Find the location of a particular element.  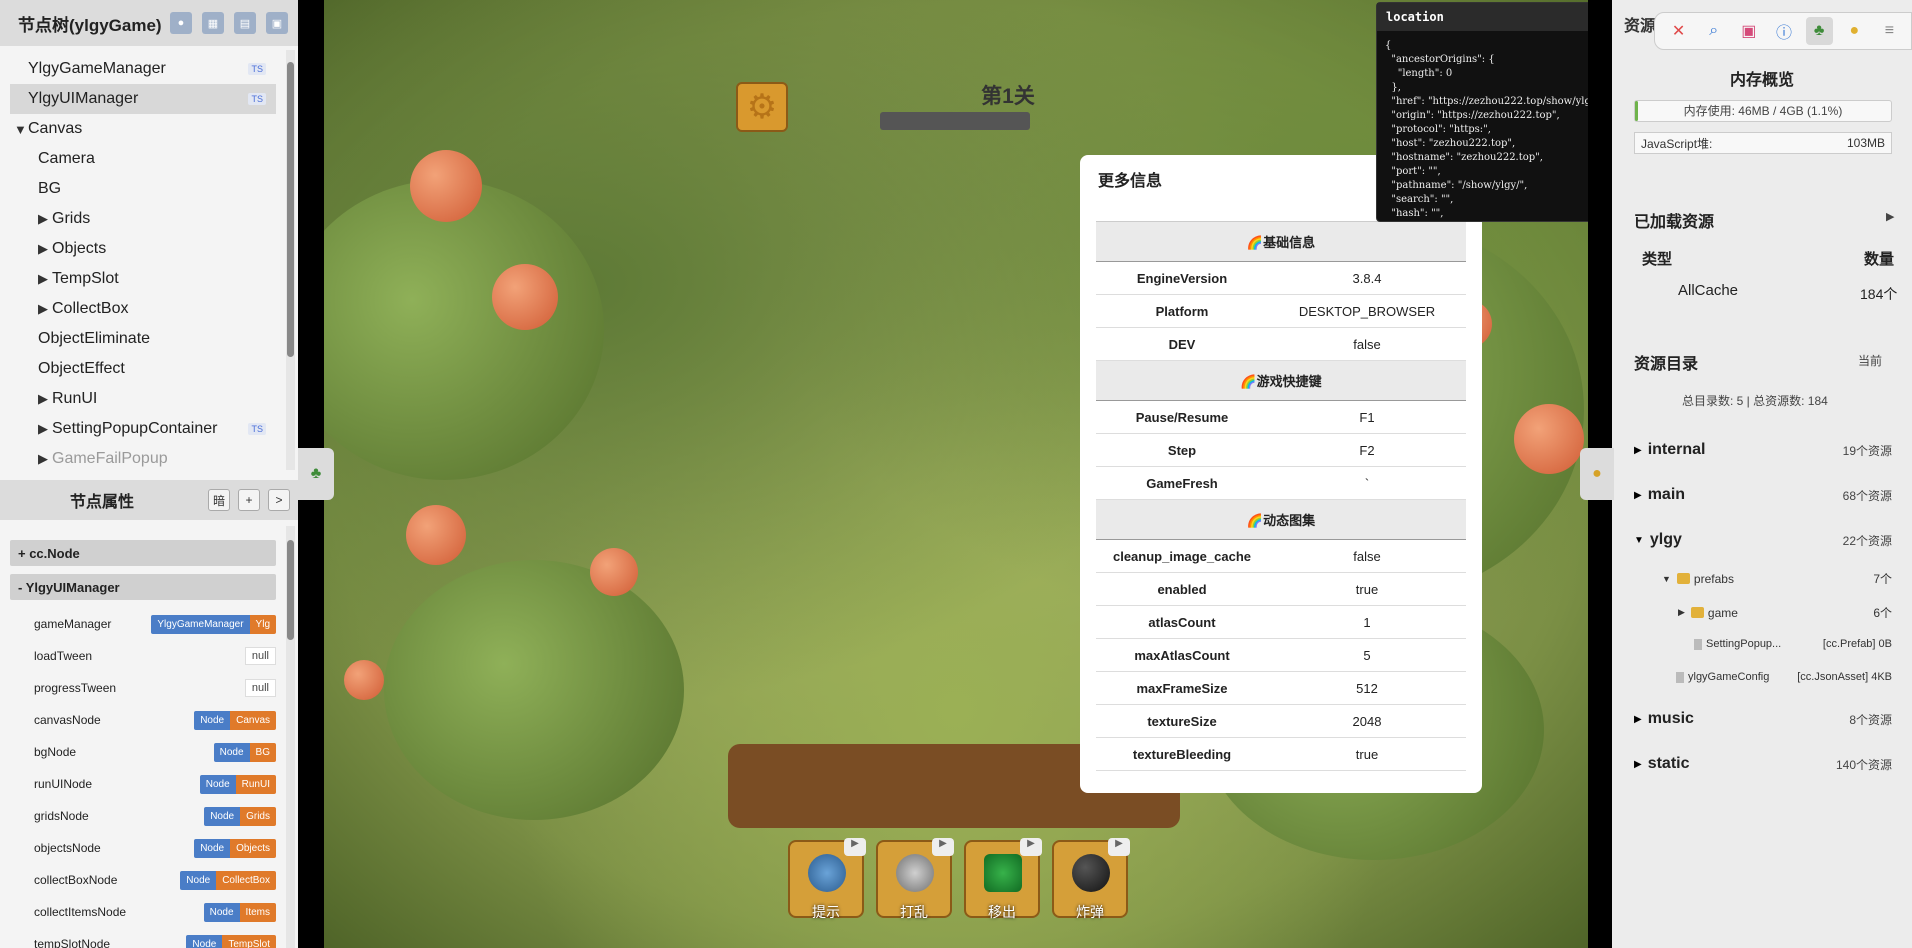

row-key: enabled is located at coordinates (1182, 589).